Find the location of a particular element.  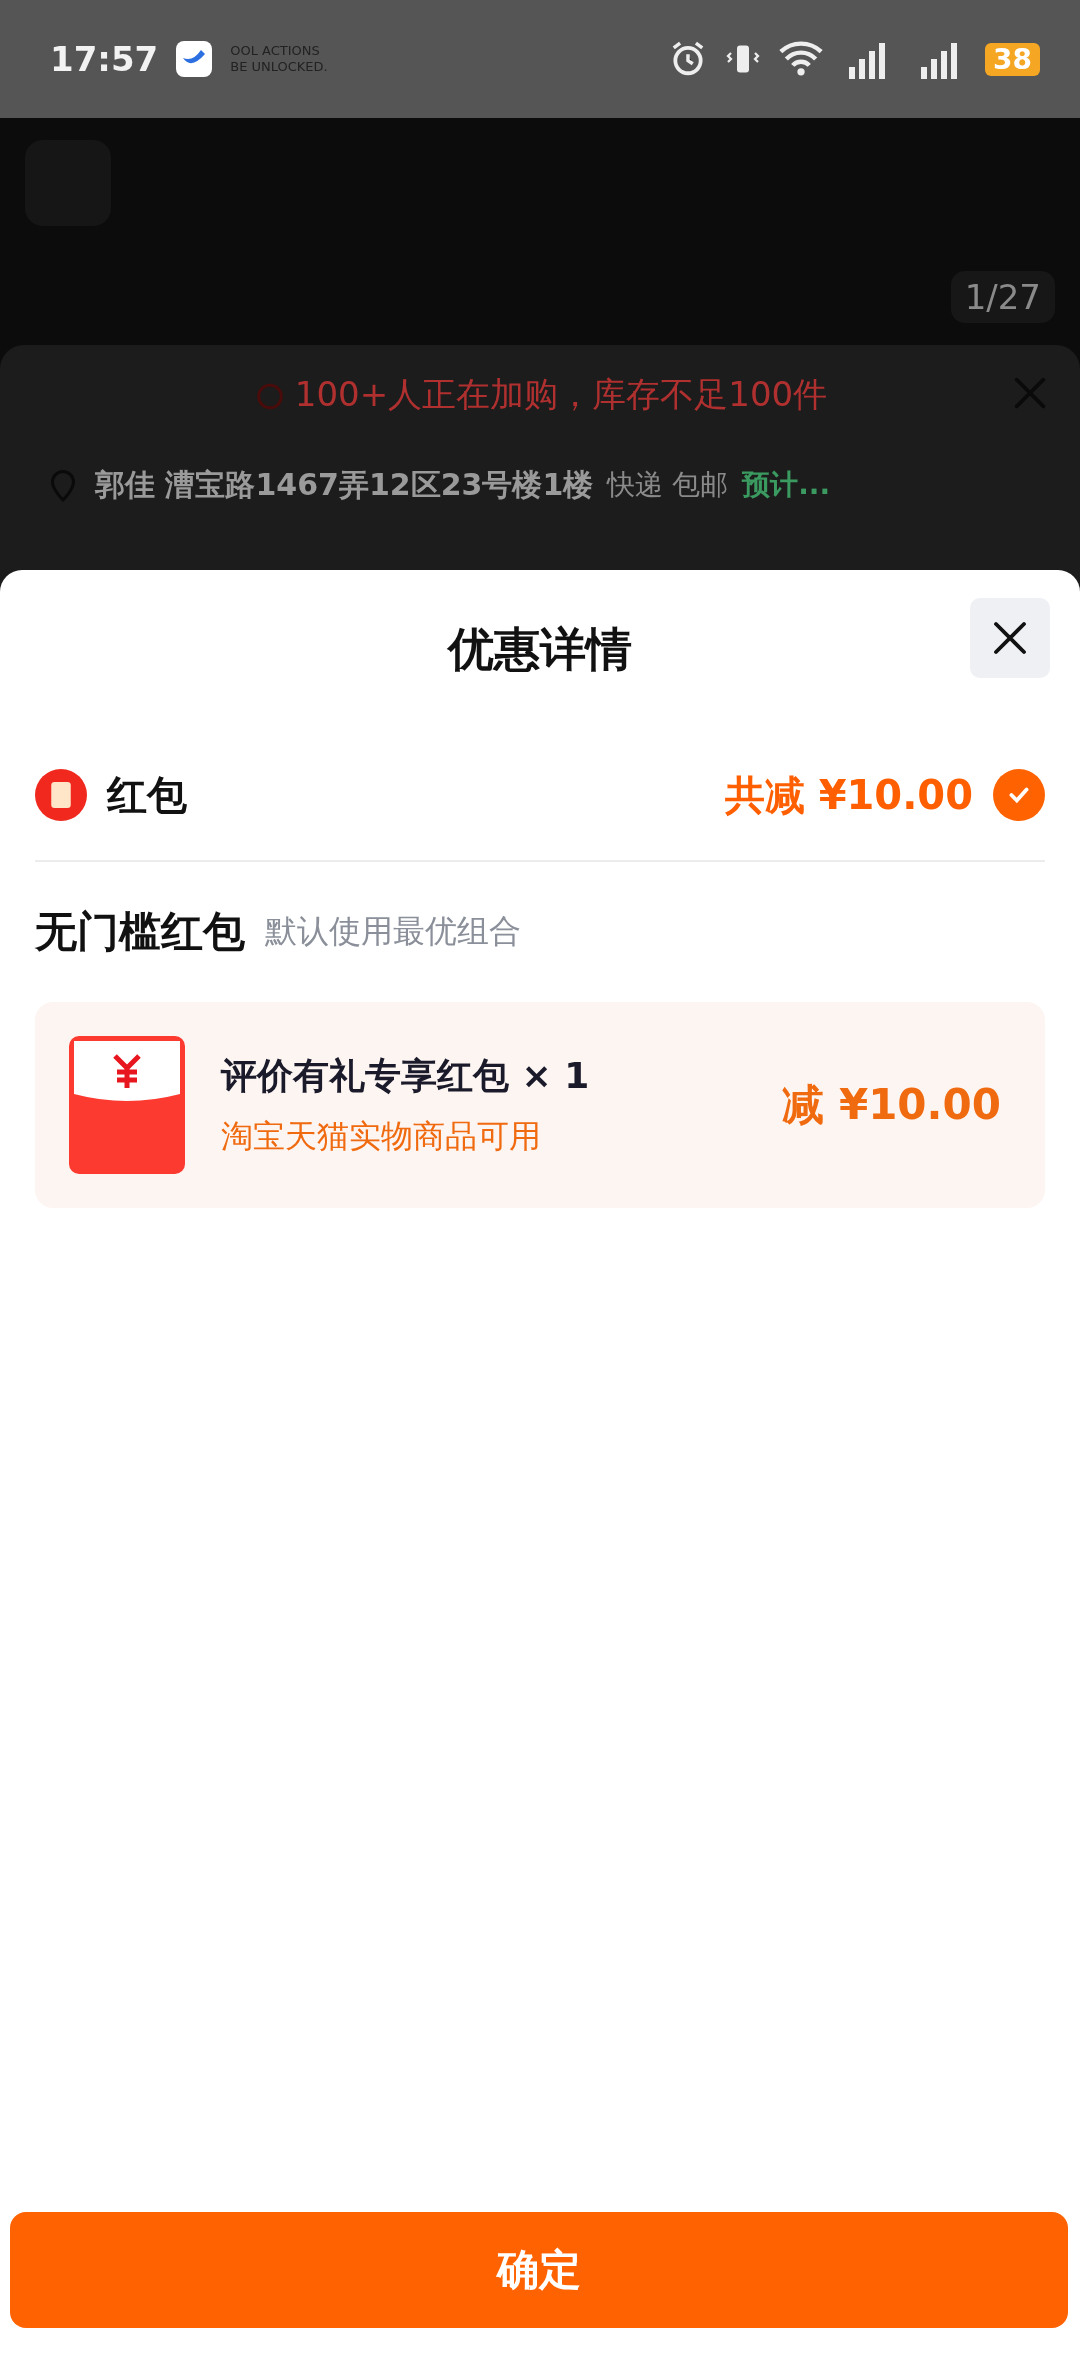

address-text: 郭佳 漕宝路1467弄12区23号楼1楼 is located at coordinates (344, 484).